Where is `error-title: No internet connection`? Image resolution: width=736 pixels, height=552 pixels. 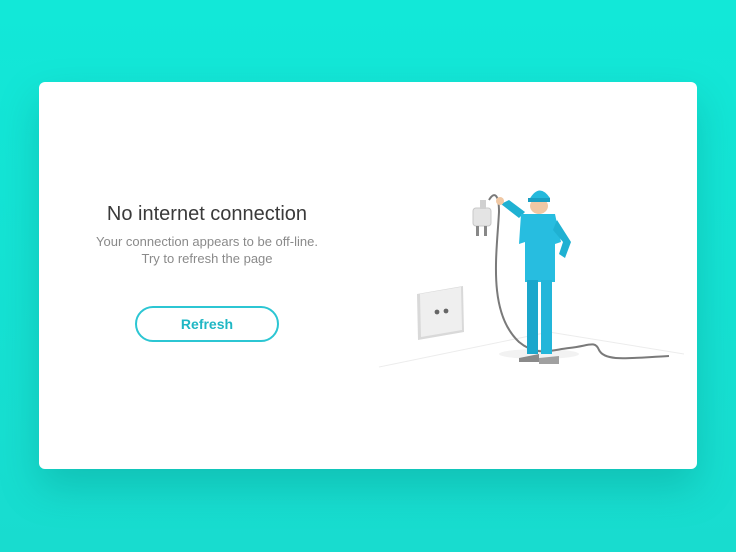
error-title: No internet connection is located at coordinates (207, 214).